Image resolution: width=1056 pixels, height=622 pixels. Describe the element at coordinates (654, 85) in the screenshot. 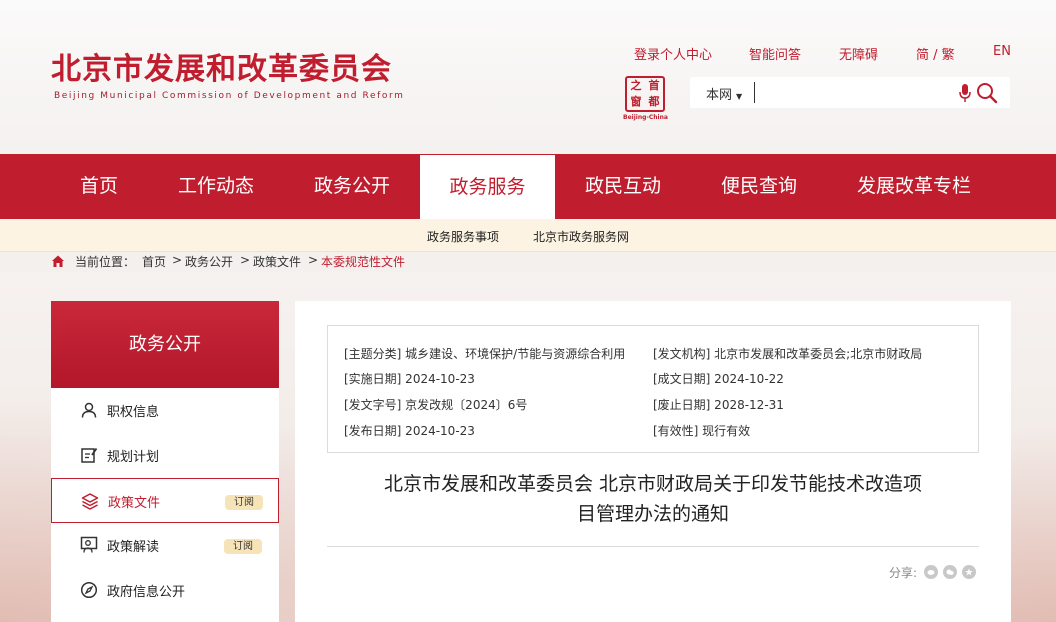

I see `seal-char: 首` at that location.